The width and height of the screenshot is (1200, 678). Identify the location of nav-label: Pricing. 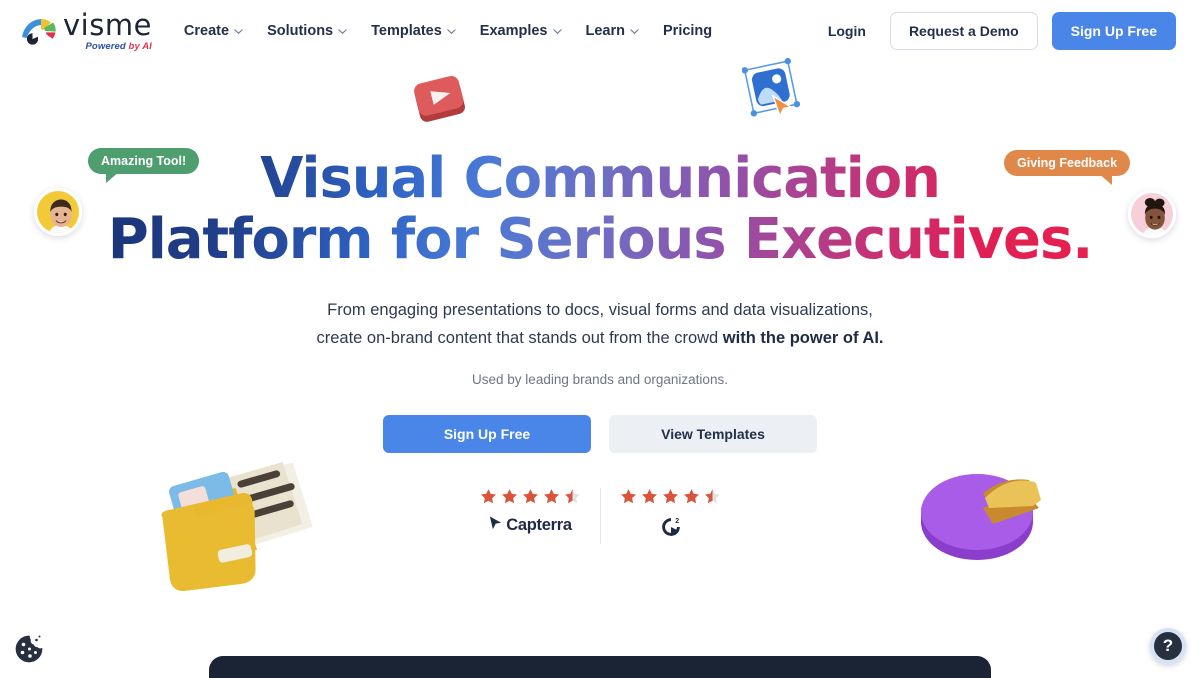
(688, 31).